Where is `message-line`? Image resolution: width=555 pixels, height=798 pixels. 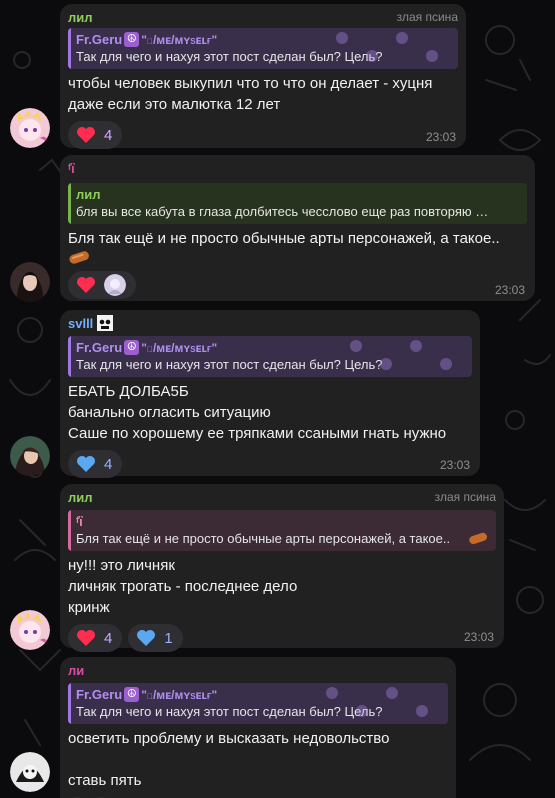 message-line is located at coordinates (258, 759).